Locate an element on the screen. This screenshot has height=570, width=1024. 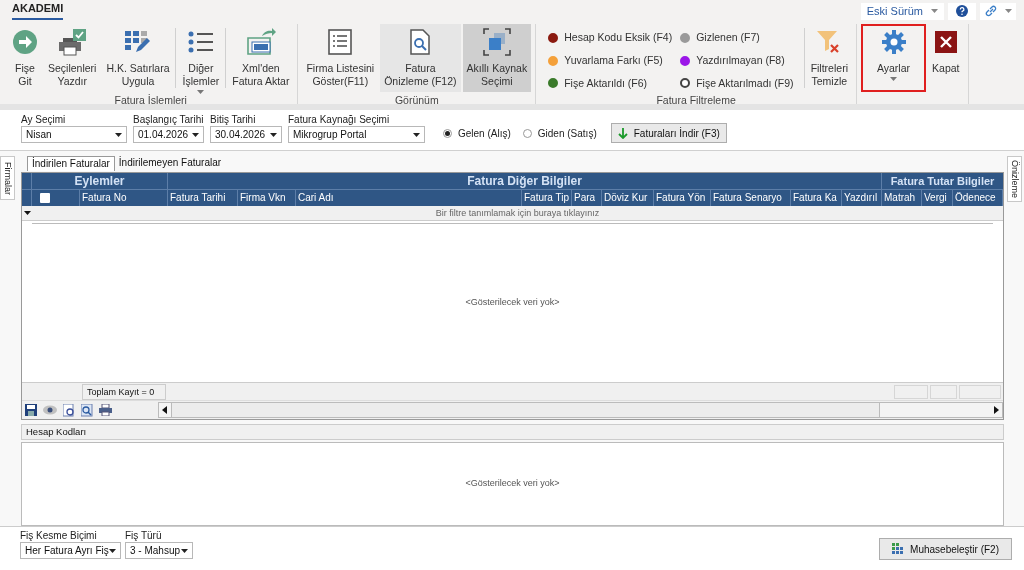
side-tab: Önizleme is located at coordinates (1014, 179).